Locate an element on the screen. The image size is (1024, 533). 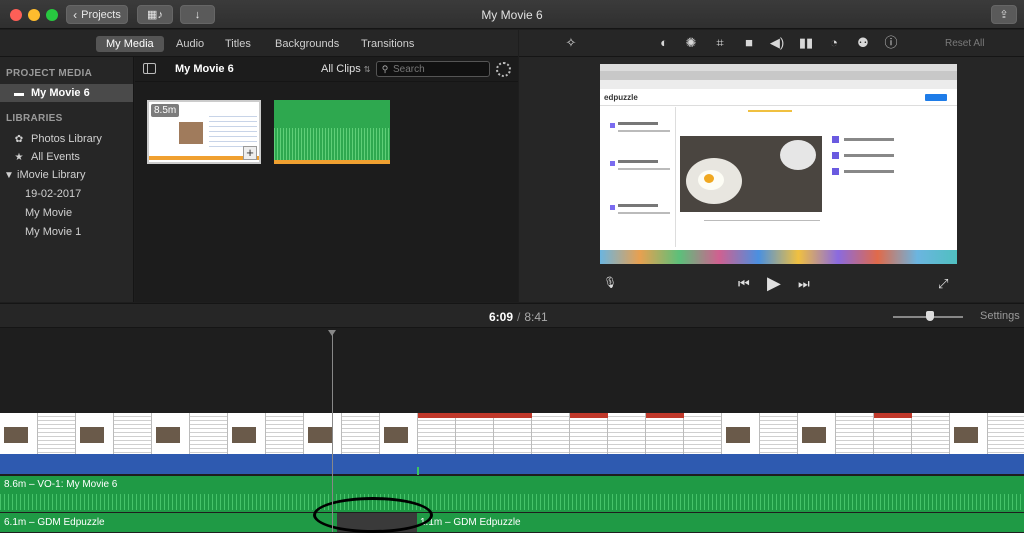
color-palette-icon: ✺ is located at coordinates (691, 43).